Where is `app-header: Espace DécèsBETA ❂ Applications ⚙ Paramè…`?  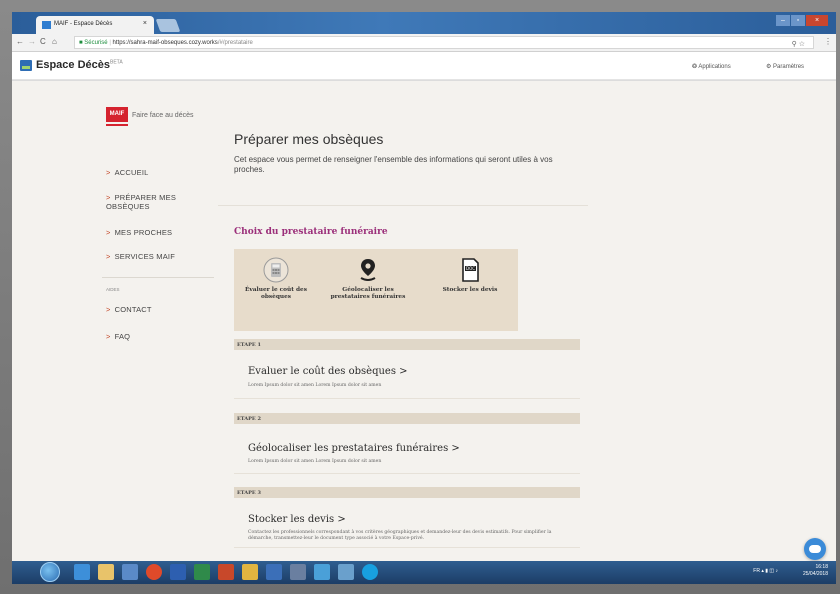 app-header: Espace DécèsBETA ❂ Applications ⚙ Paramè… is located at coordinates (424, 66).